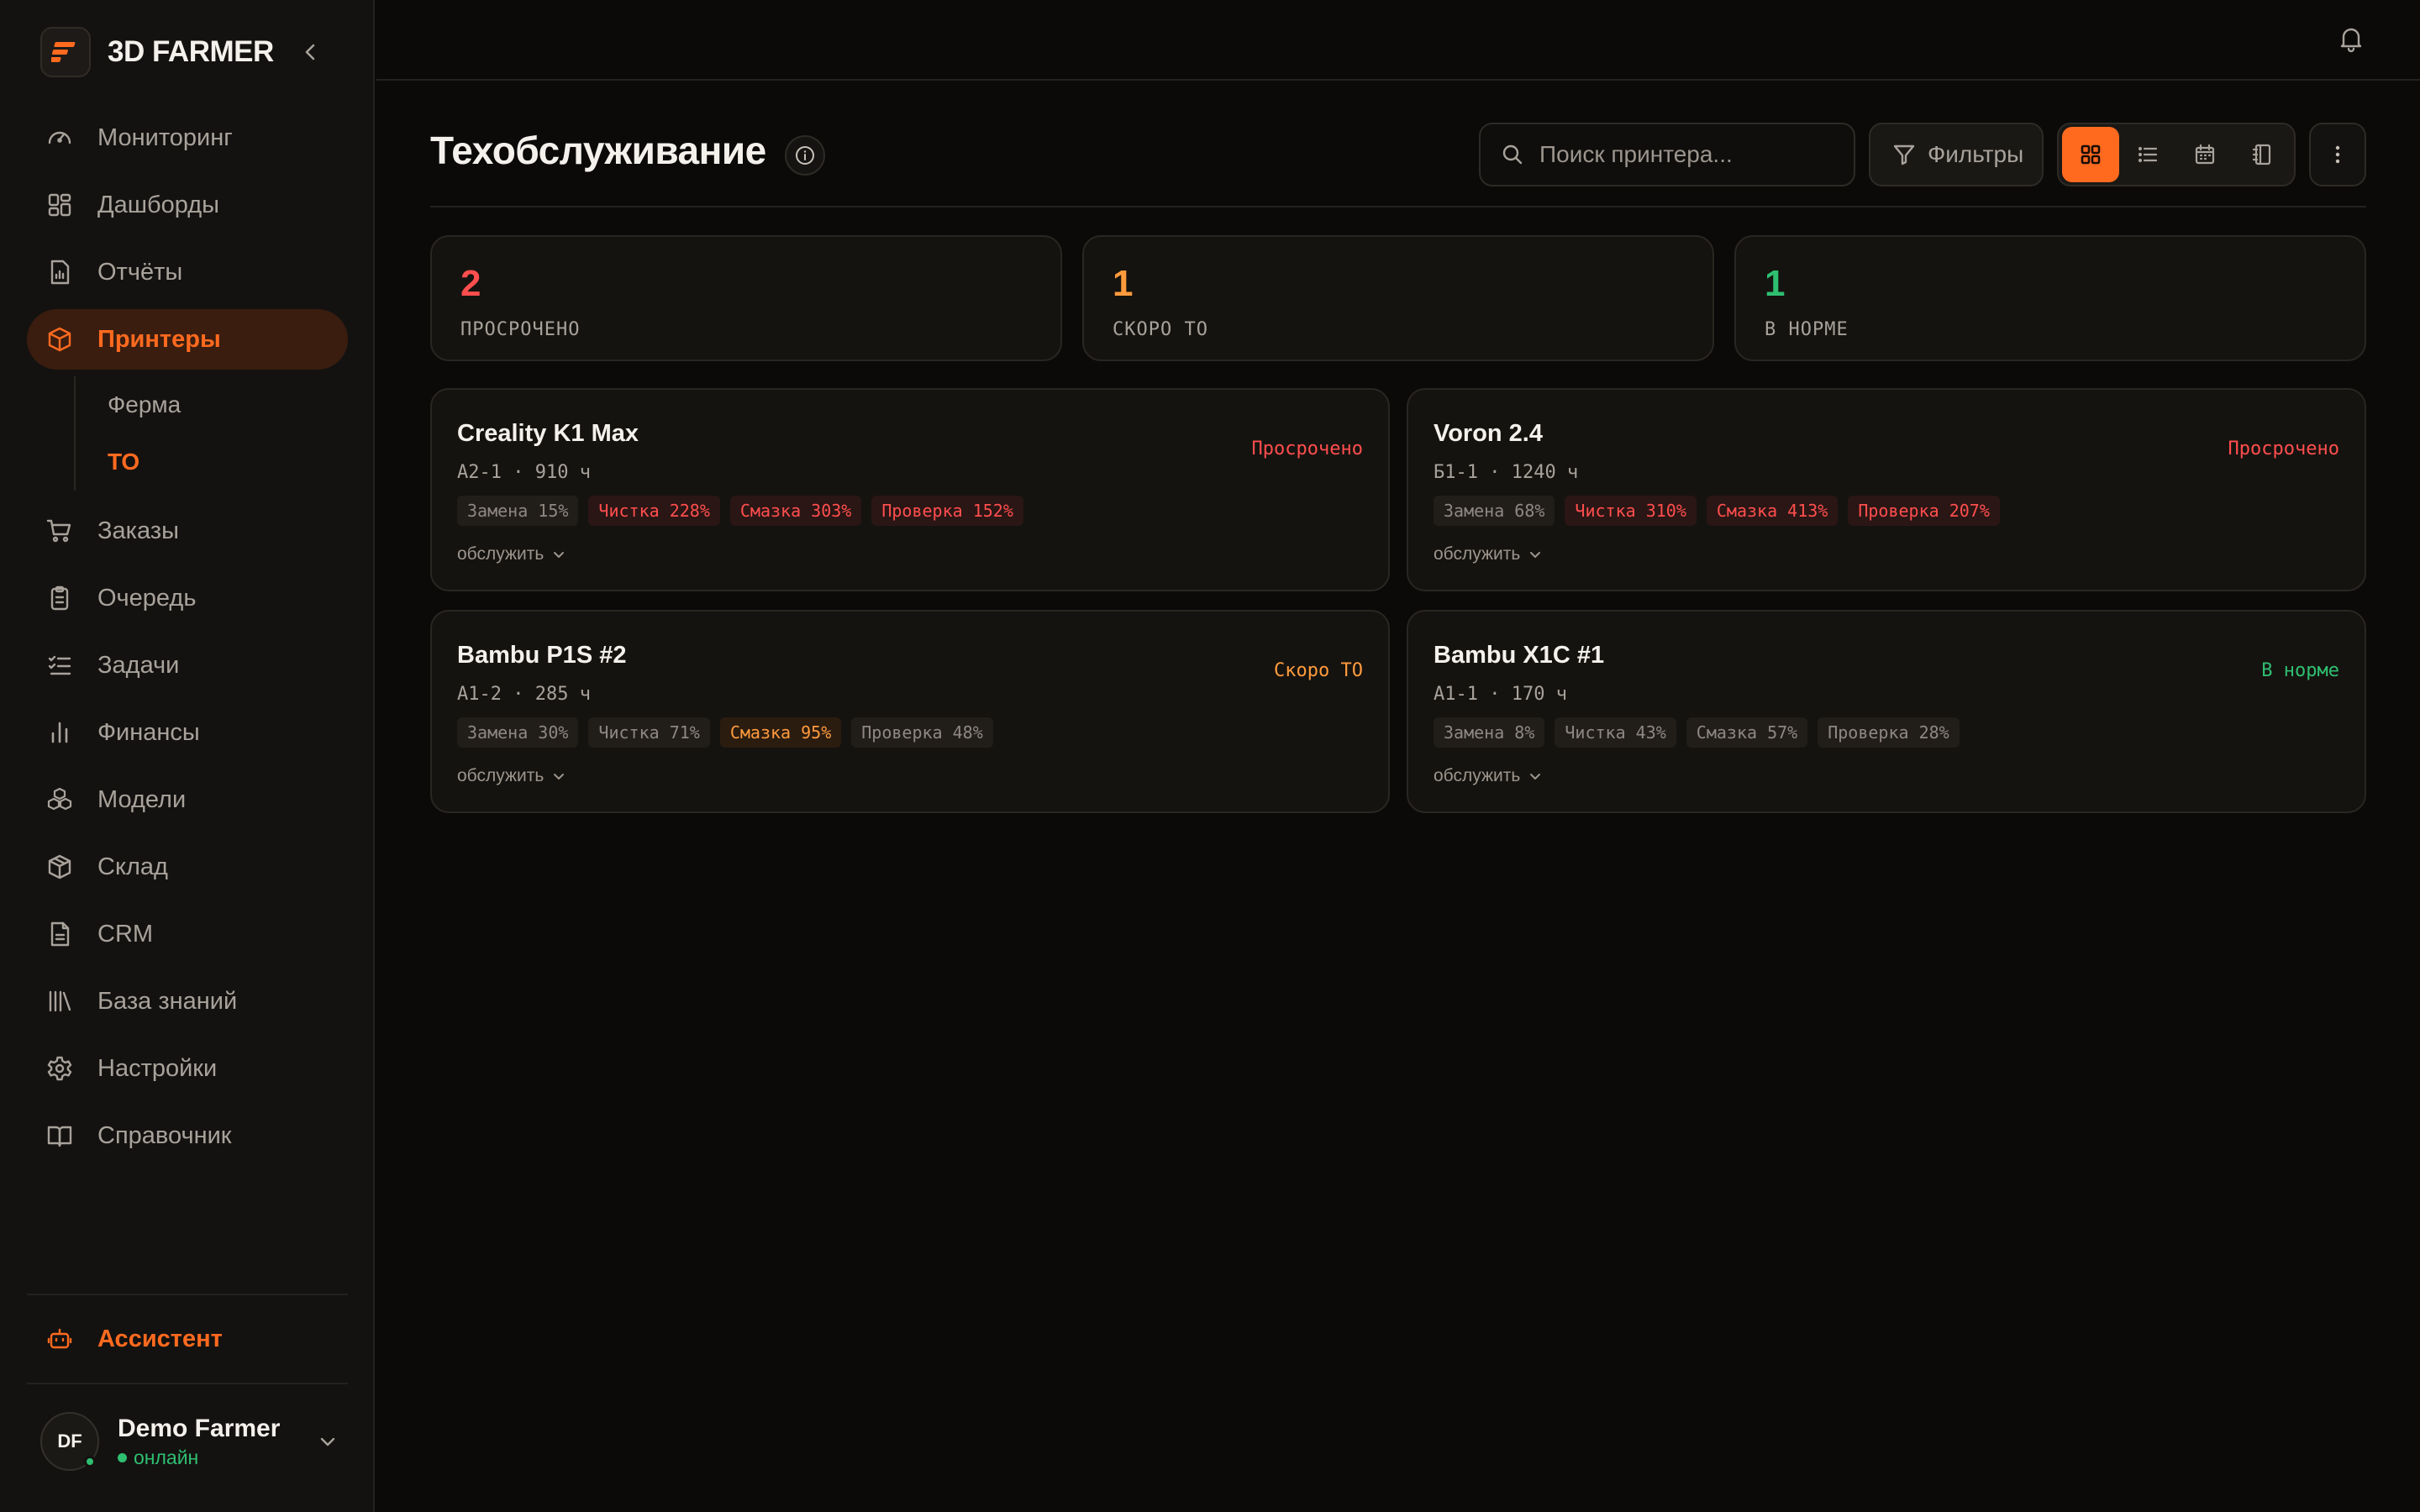 This screenshot has width=2420, height=1512. Describe the element at coordinates (187, 799) in the screenshot. I see `sidebar-item-models: Модели` at that location.